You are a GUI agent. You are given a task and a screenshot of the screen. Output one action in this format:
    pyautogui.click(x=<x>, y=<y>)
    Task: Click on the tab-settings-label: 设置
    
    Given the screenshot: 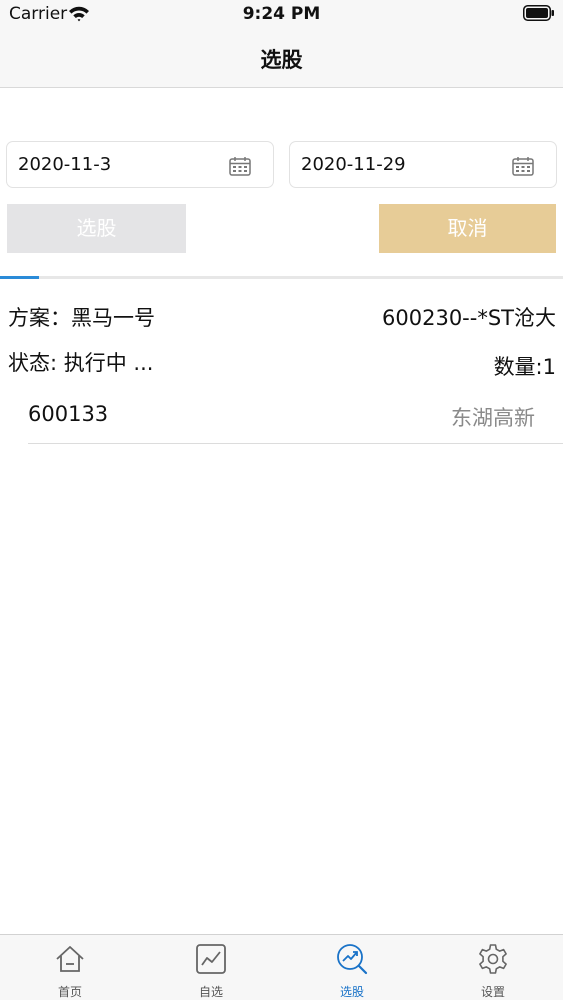 What is the action you would take?
    pyautogui.click(x=492, y=992)
    